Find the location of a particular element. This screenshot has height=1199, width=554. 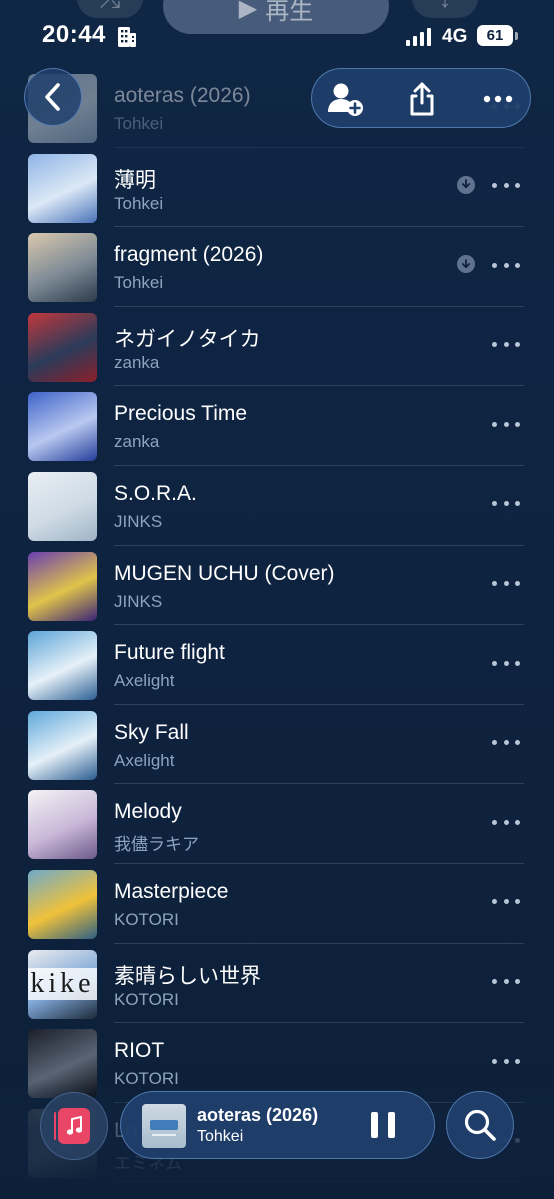

song-row: Sky Fall Axelight is located at coordinates (277, 745).